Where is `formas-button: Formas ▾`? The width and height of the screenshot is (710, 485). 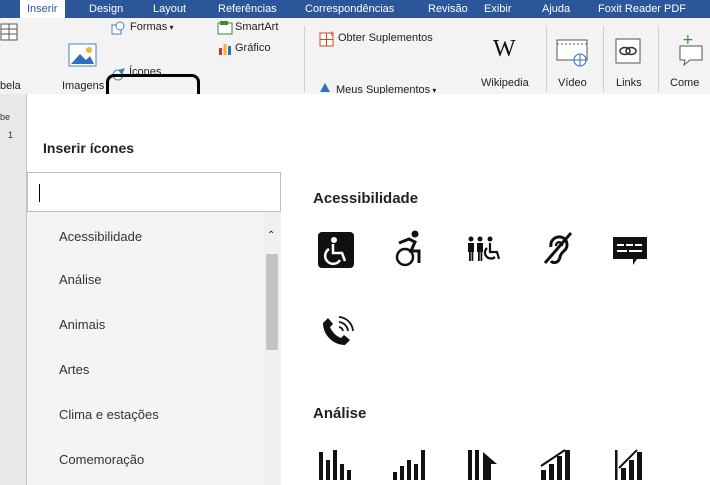
formas-button: Formas ▾ is located at coordinates (152, 27).